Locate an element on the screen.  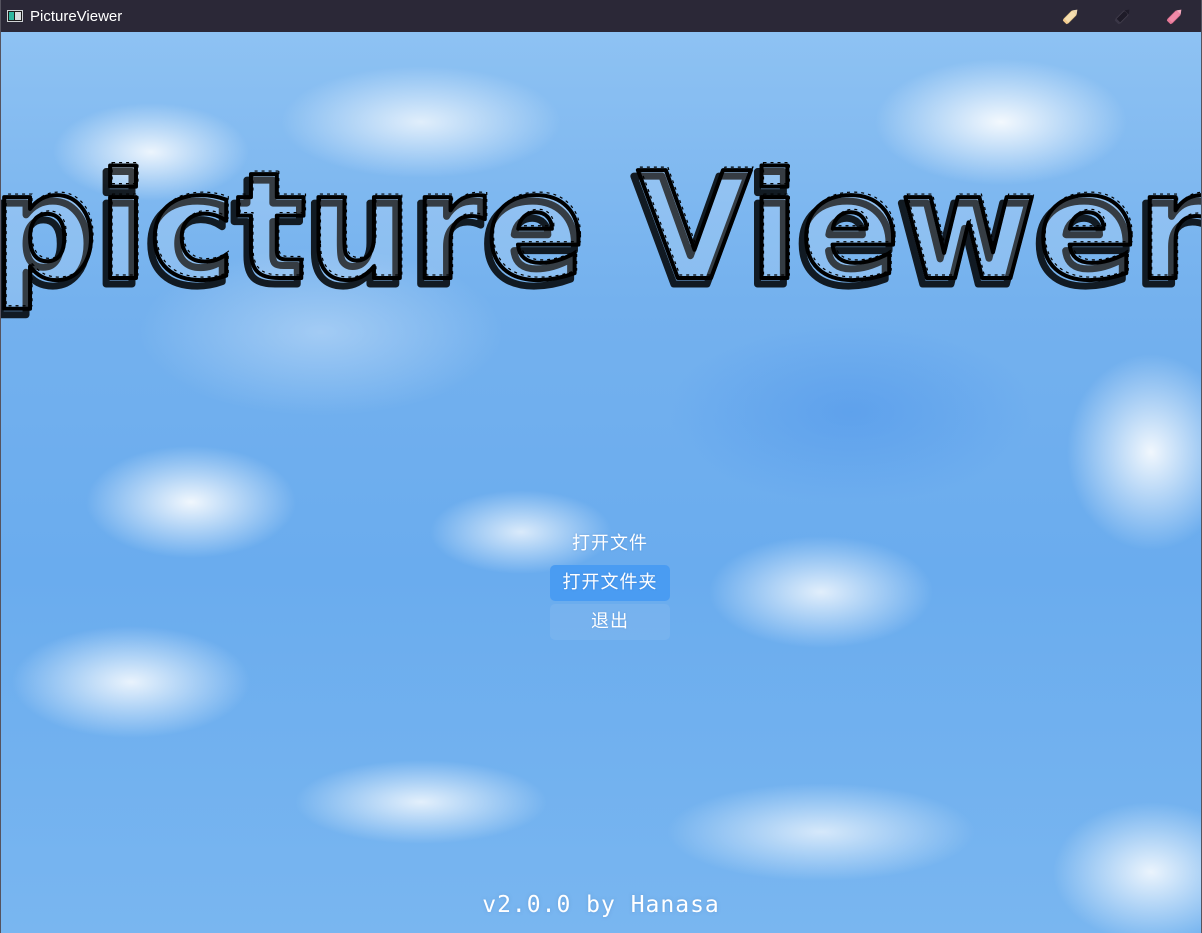
minimize-button is located at coordinates (1071, 16).